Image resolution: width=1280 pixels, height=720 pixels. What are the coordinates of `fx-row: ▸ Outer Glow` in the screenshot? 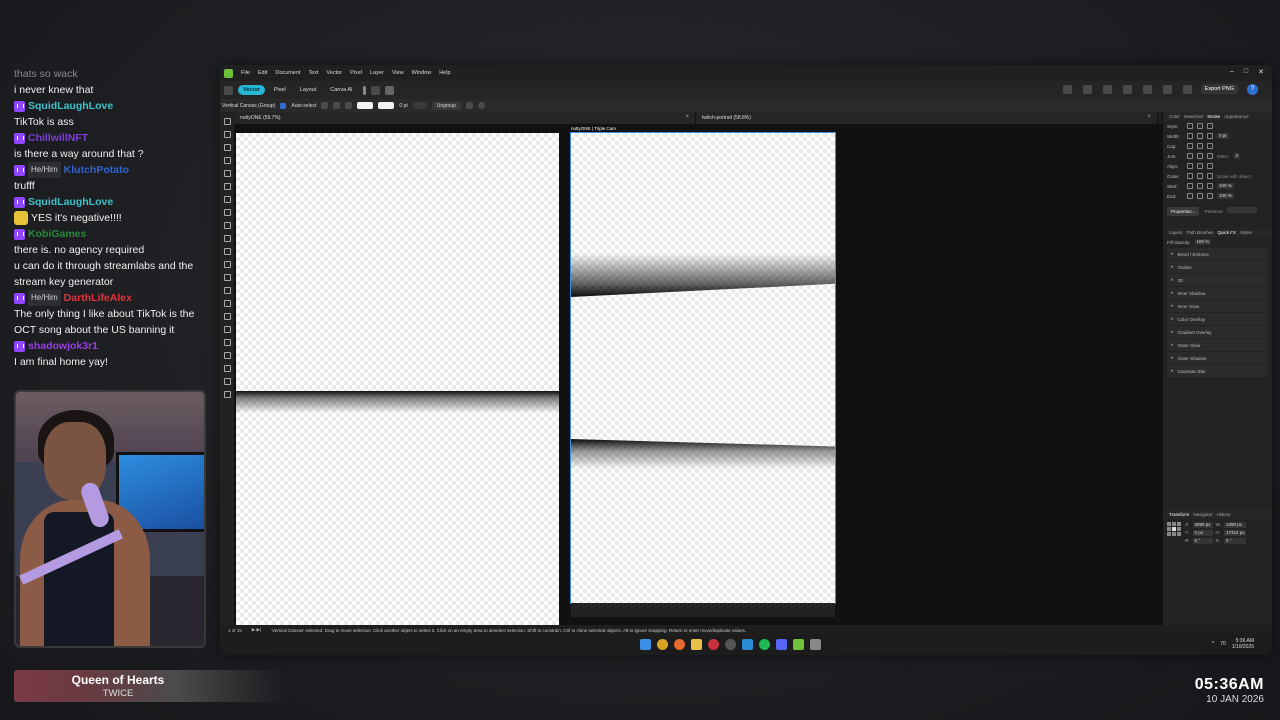 It's located at (1217, 345).